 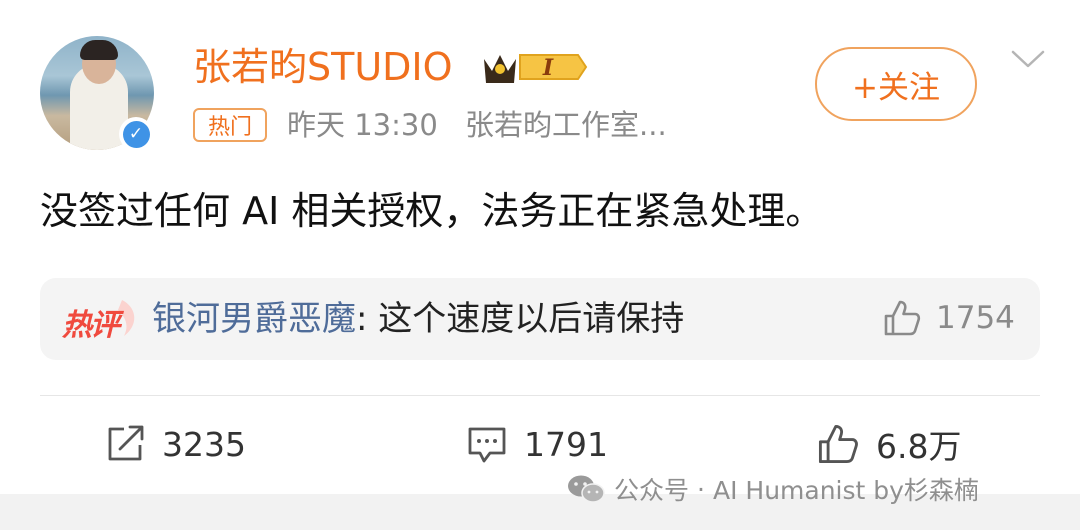 I want to click on comment-user: 银河男爵恶魔, so click(x=254, y=319).